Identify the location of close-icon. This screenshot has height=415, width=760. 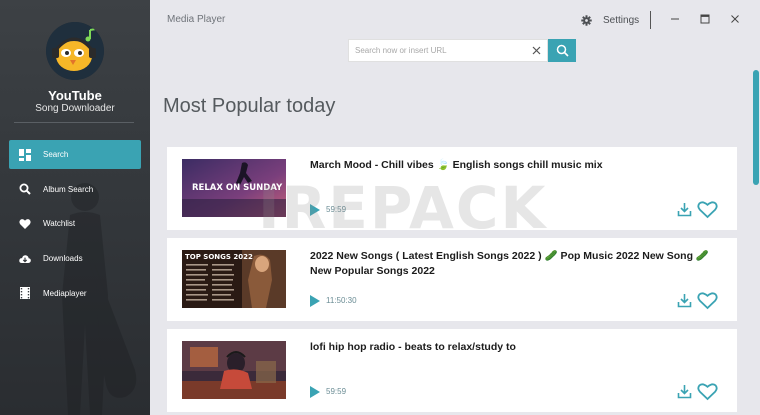
(735, 19).